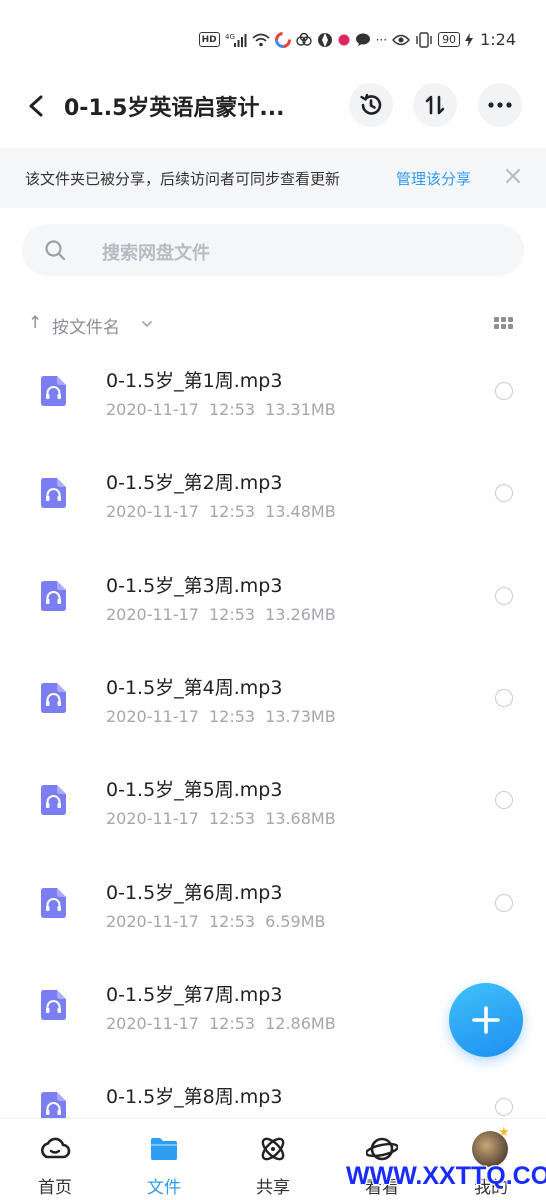 Image resolution: width=546 pixels, height=1200 pixels. Describe the element at coordinates (273, 1149) in the screenshot. I see `atom-icon` at that location.